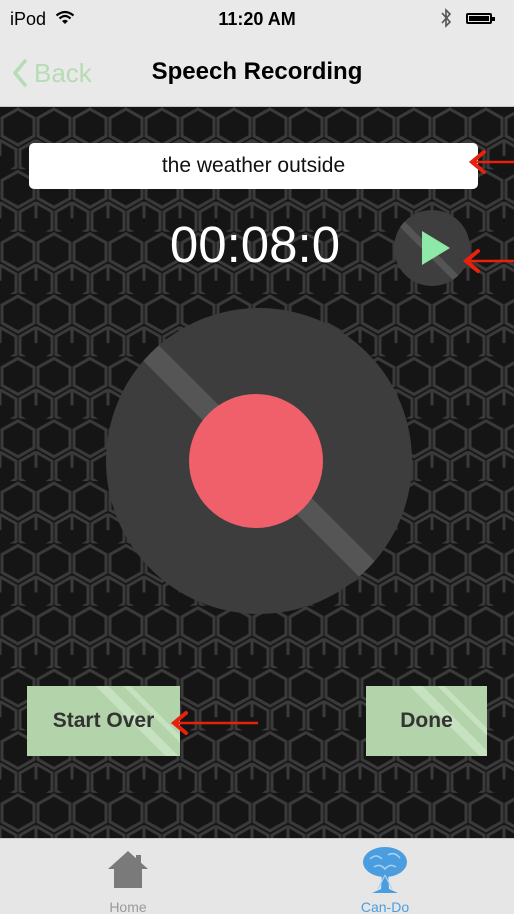 This screenshot has height=914, width=514. Describe the element at coordinates (432, 248) in the screenshot. I see `play-button` at that location.